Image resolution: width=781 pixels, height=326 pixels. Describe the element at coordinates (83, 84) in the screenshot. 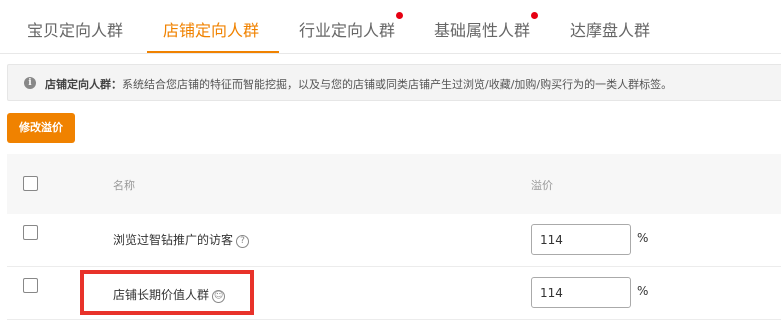

I see `notice-title: 店铺定向人群：` at that location.